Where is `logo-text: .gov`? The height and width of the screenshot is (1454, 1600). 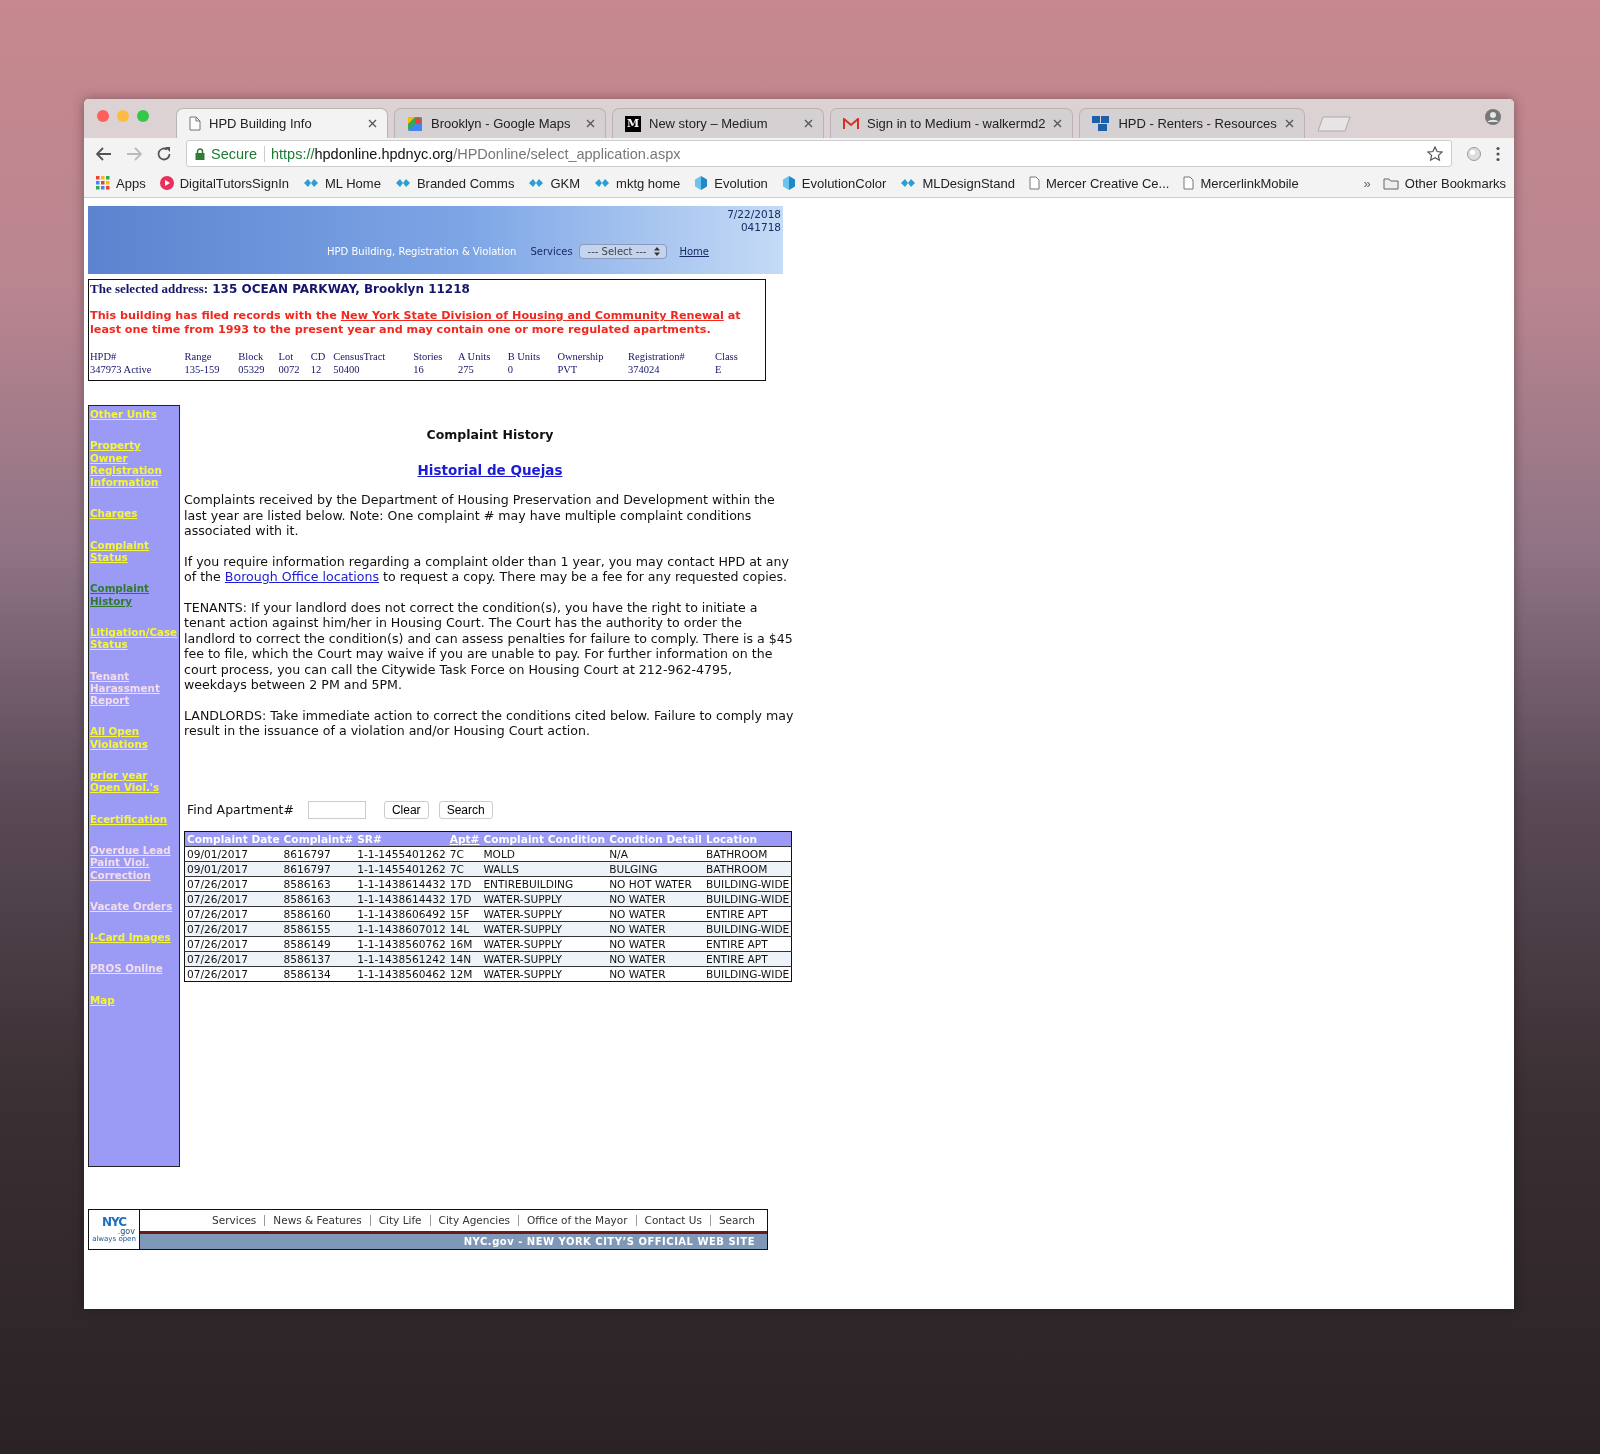
logo-text: .gov is located at coordinates (126, 1232).